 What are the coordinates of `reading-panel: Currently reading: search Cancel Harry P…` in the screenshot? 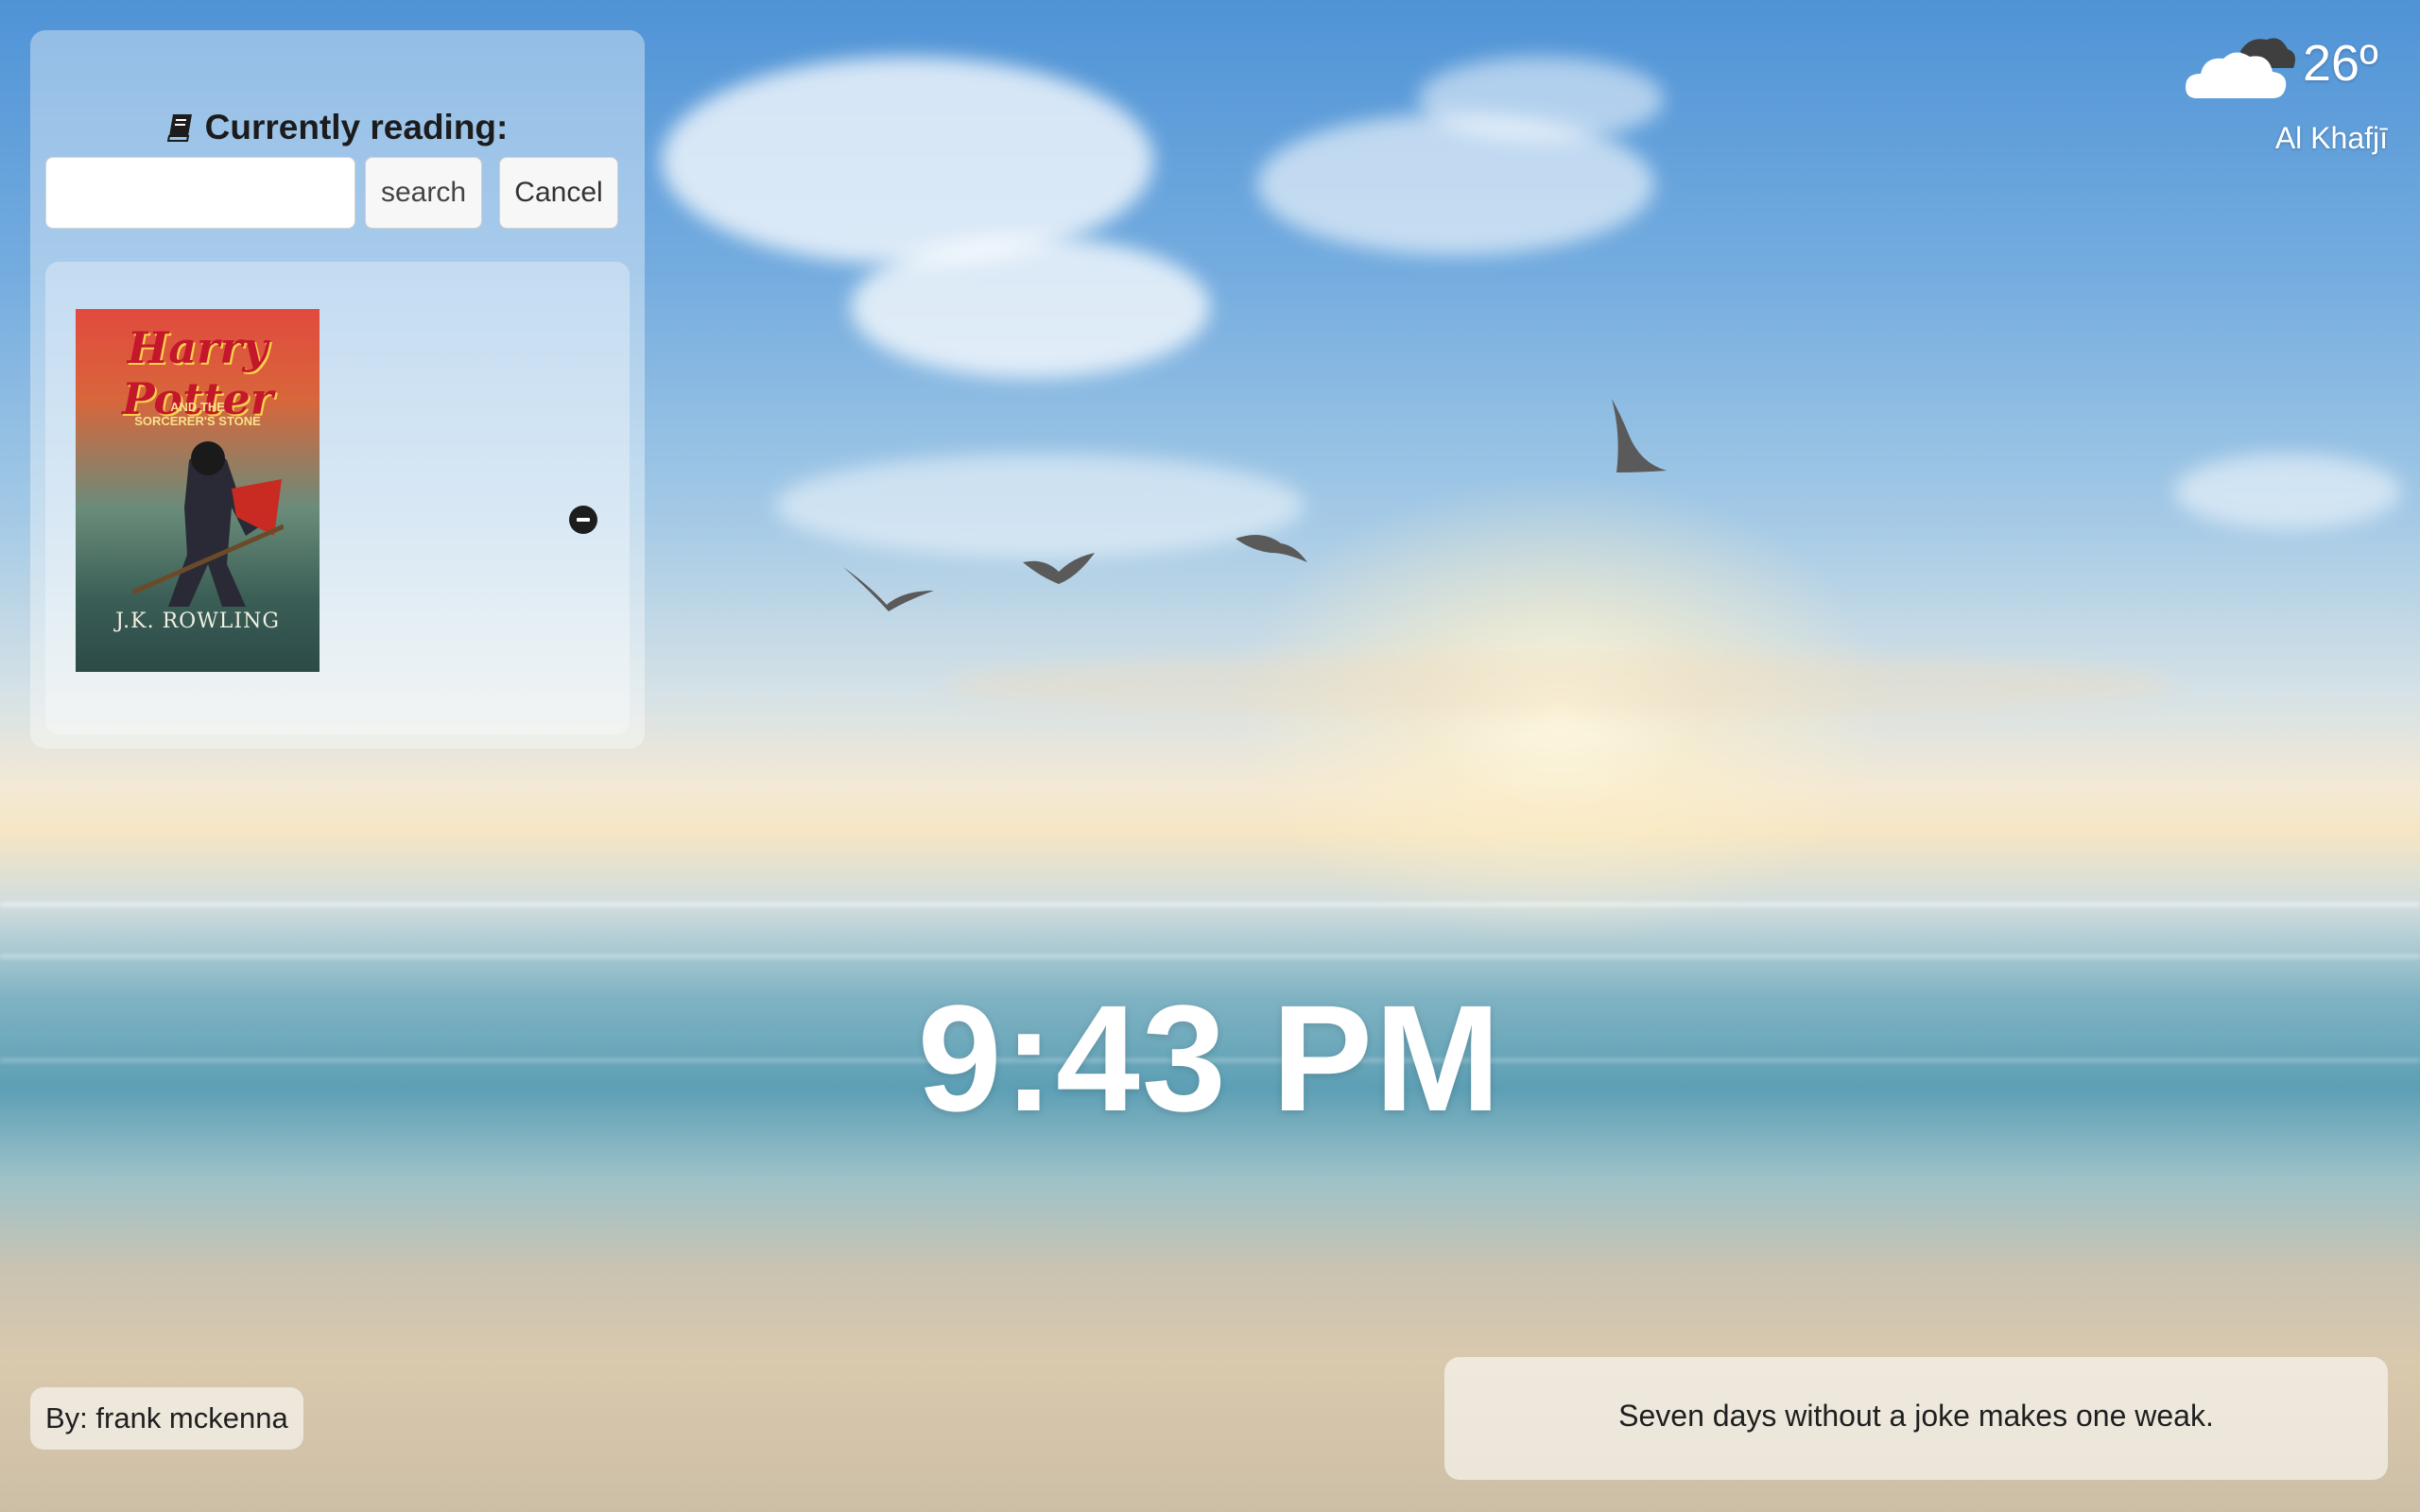 It's located at (337, 389).